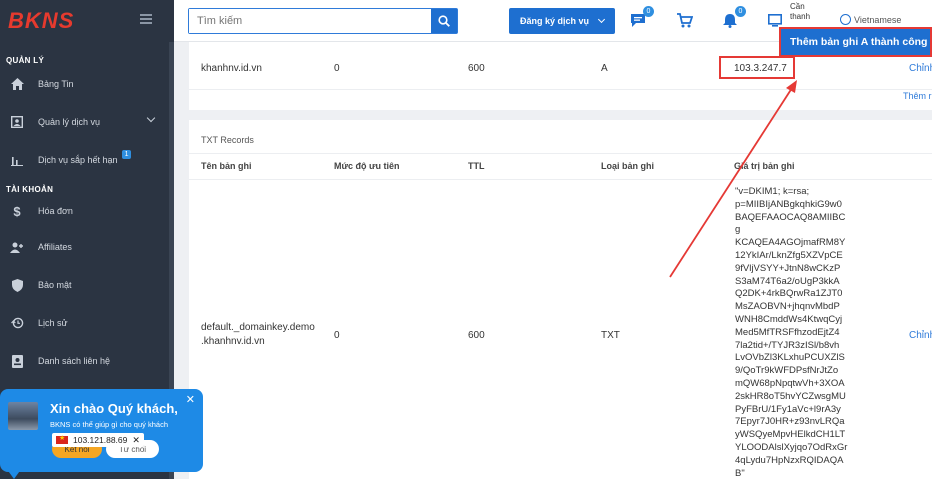 The height and width of the screenshot is (479, 932). What do you see at coordinates (790, 223) in the screenshot?
I see `txt-value-line: BAQEFAAOCAQ8AMIIBCg` at bounding box center [790, 223].